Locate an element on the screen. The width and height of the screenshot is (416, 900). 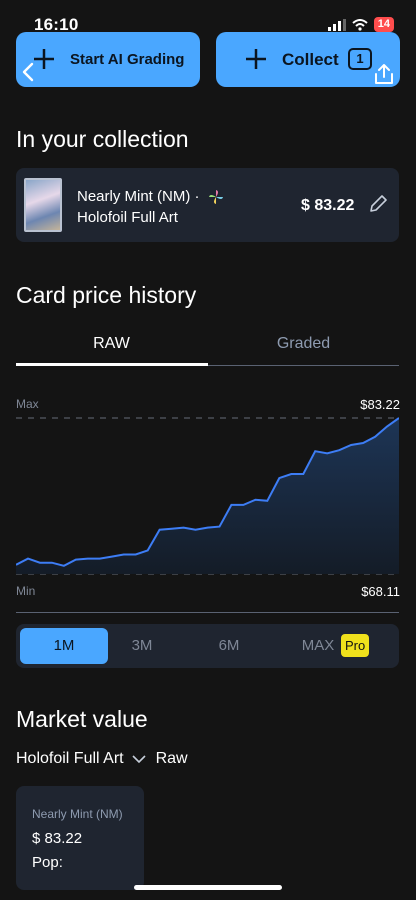
start-ai-grading-button: Start AI Grading is located at coordinates (108, 59).